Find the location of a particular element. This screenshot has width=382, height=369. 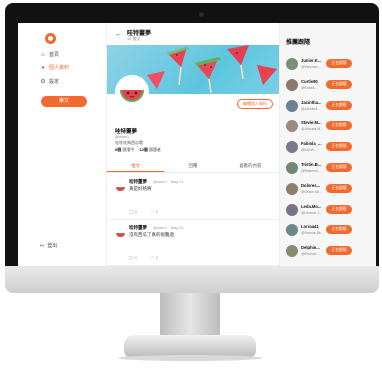

profile-avatar is located at coordinates (132, 92).